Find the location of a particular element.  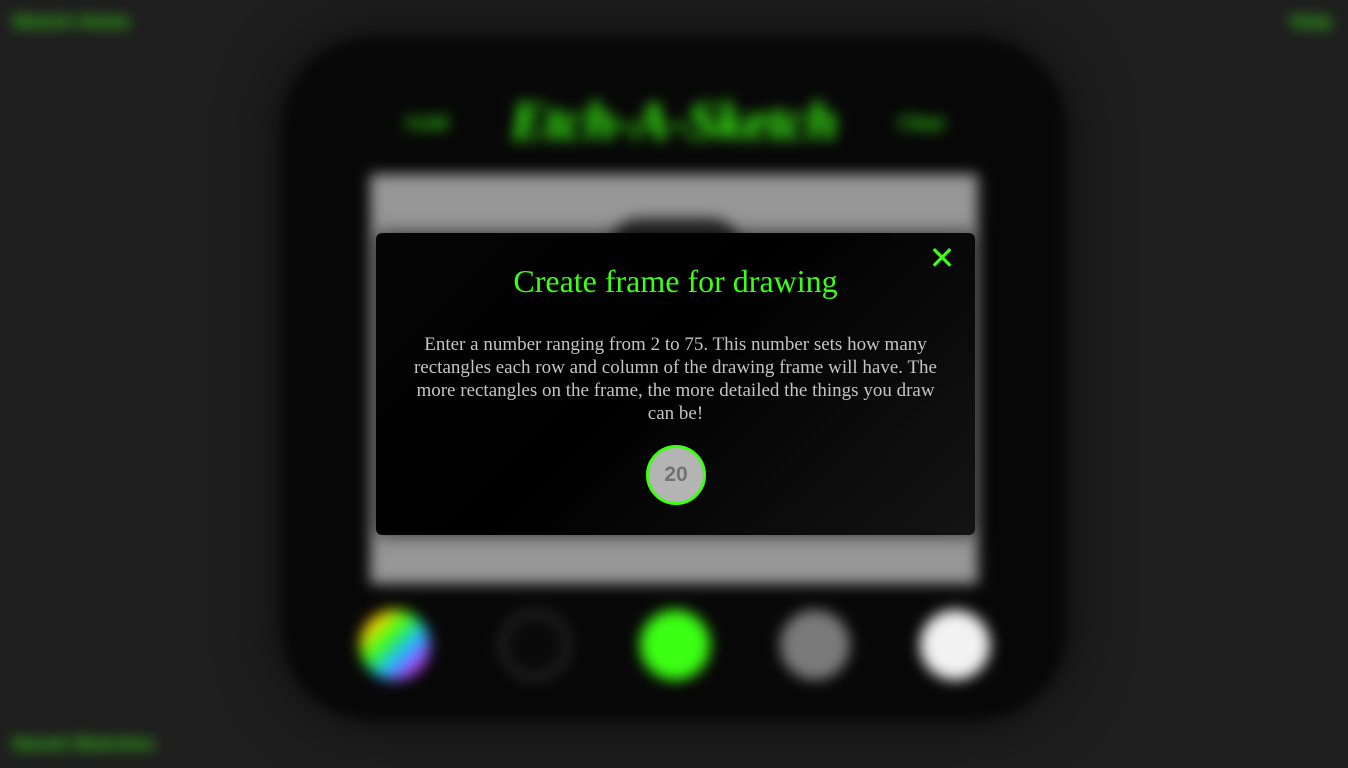

rainbow-color-swatch is located at coordinates (395, 645).